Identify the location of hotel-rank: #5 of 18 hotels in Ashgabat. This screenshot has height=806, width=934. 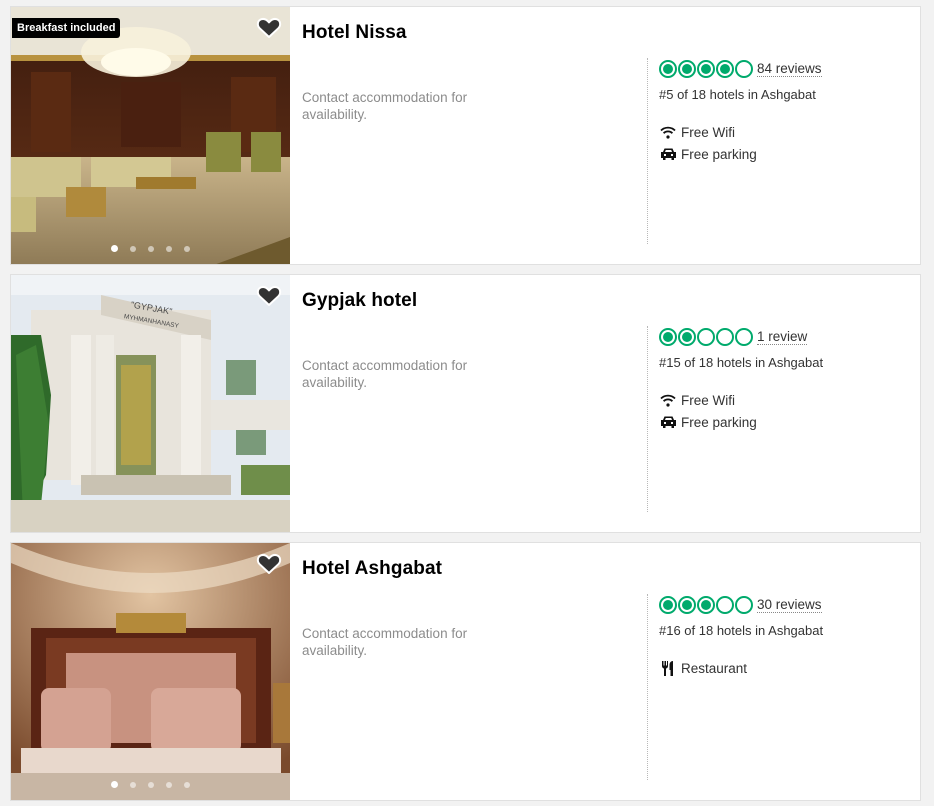
(737, 94).